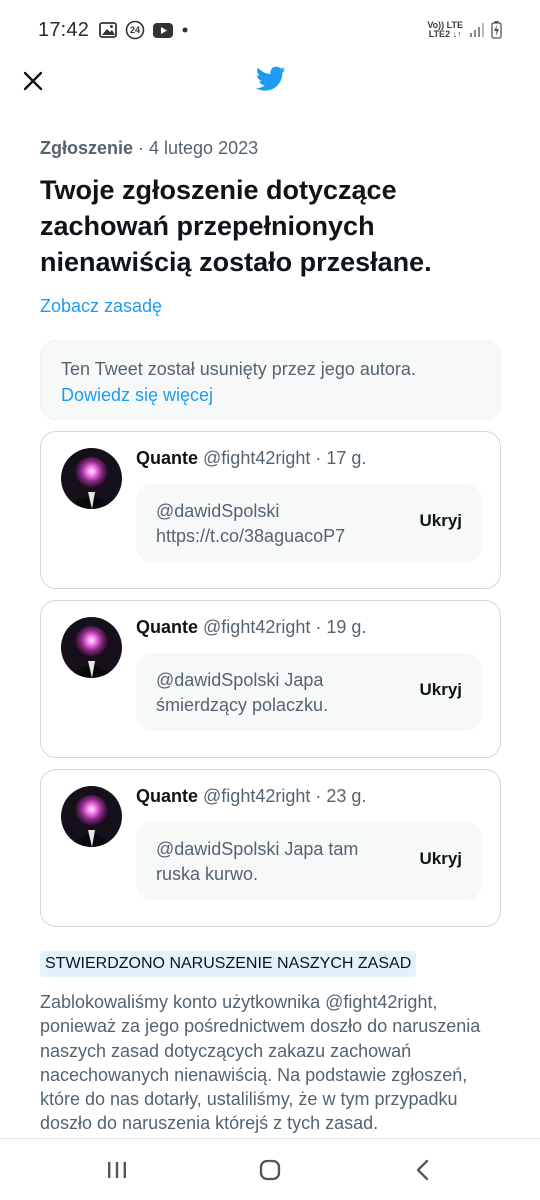 This screenshot has height=1200, width=540. What do you see at coordinates (242, 692) in the screenshot?
I see `tweet-text: @dawidSpolski Japa śmierdzący polaczku.` at bounding box center [242, 692].